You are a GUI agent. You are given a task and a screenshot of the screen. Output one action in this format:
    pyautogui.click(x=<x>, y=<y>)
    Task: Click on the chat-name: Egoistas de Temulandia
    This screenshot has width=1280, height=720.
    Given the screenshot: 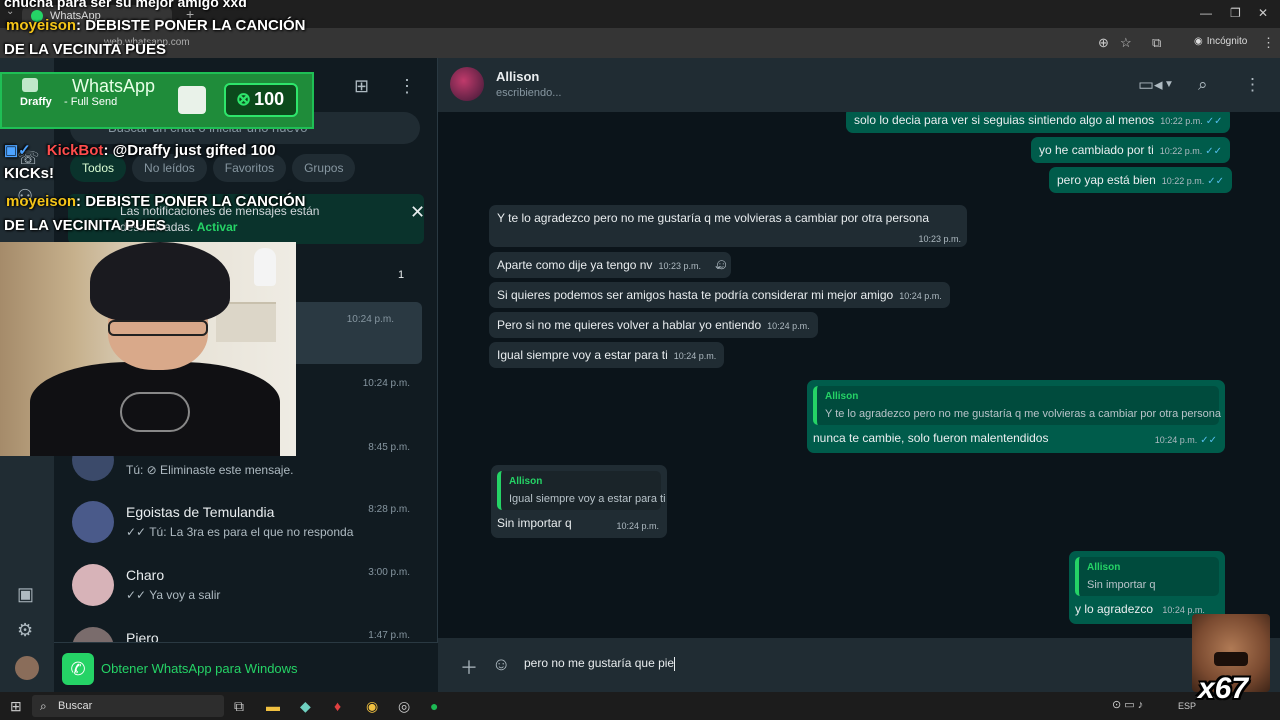 What is the action you would take?
    pyautogui.click(x=200, y=512)
    